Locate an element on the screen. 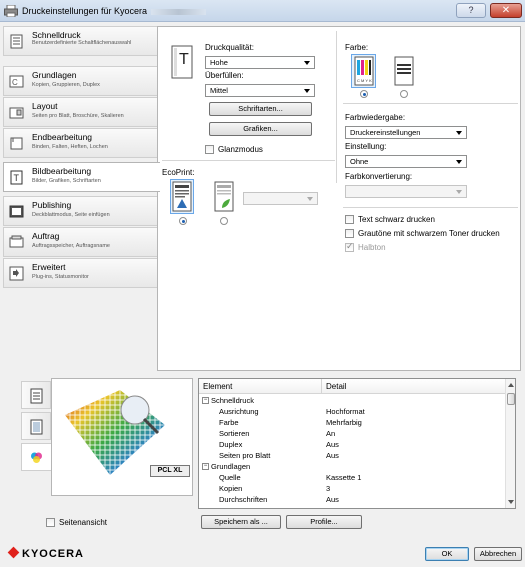  preview-tab-page is located at coordinates (36, 426).